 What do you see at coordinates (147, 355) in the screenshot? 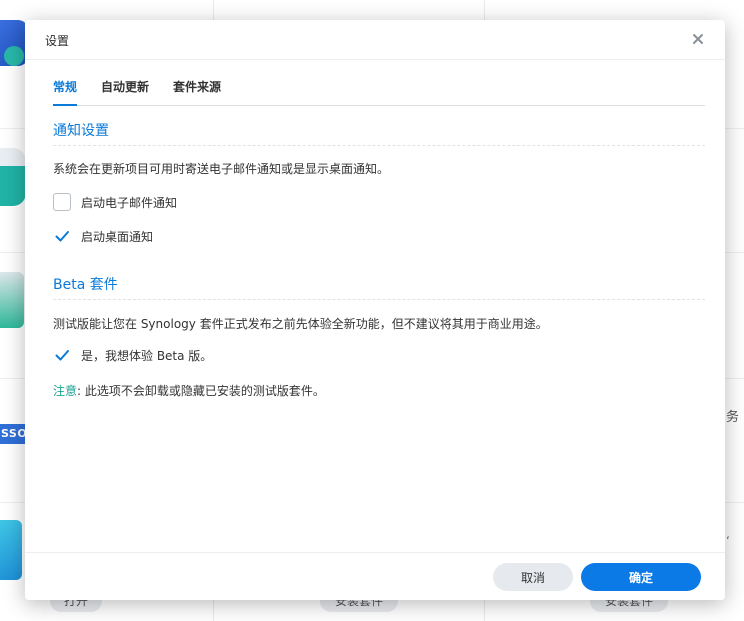
I see `beta-label: 是，我想体验 Beta 版。` at bounding box center [147, 355].